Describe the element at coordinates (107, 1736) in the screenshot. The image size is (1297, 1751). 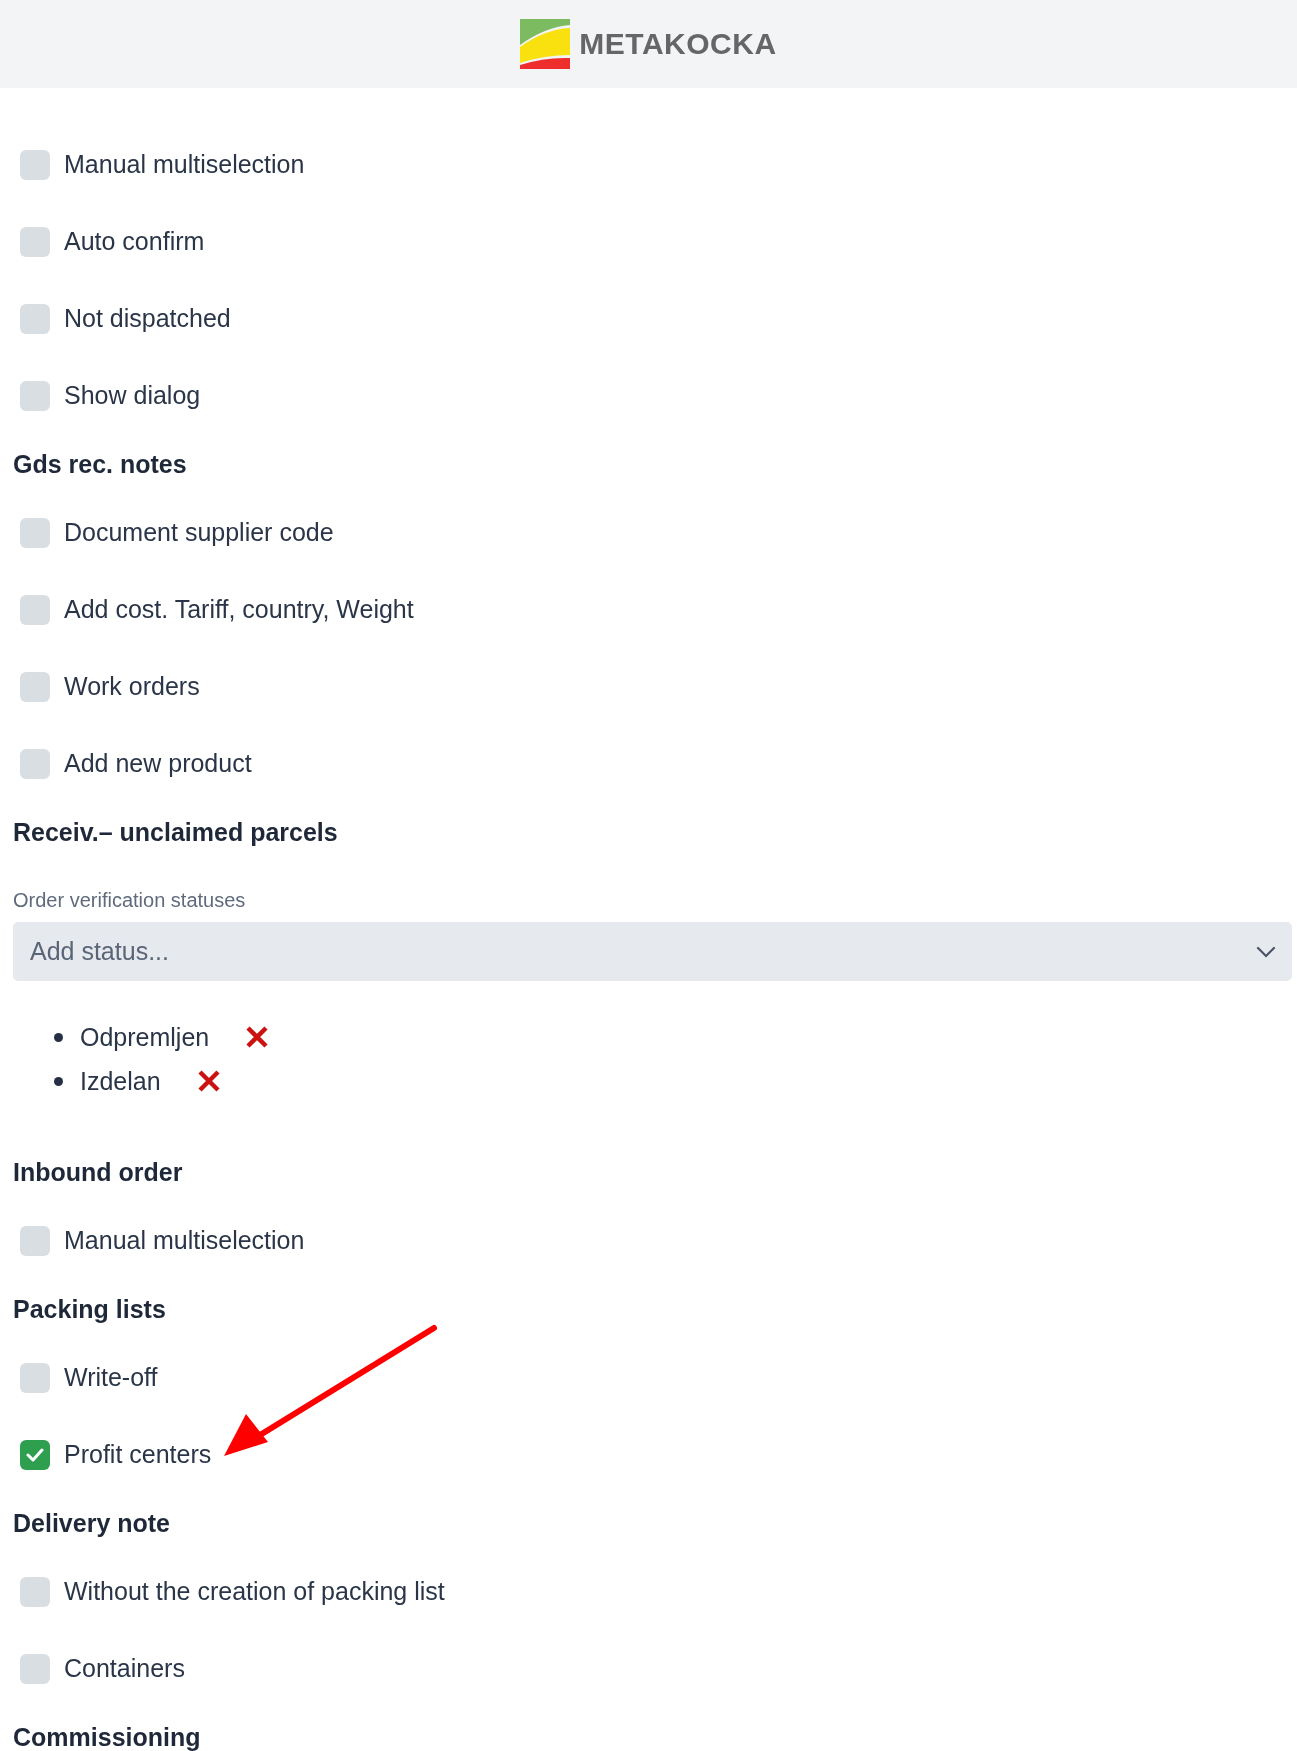
I see `section-heading: Commissioning` at that location.